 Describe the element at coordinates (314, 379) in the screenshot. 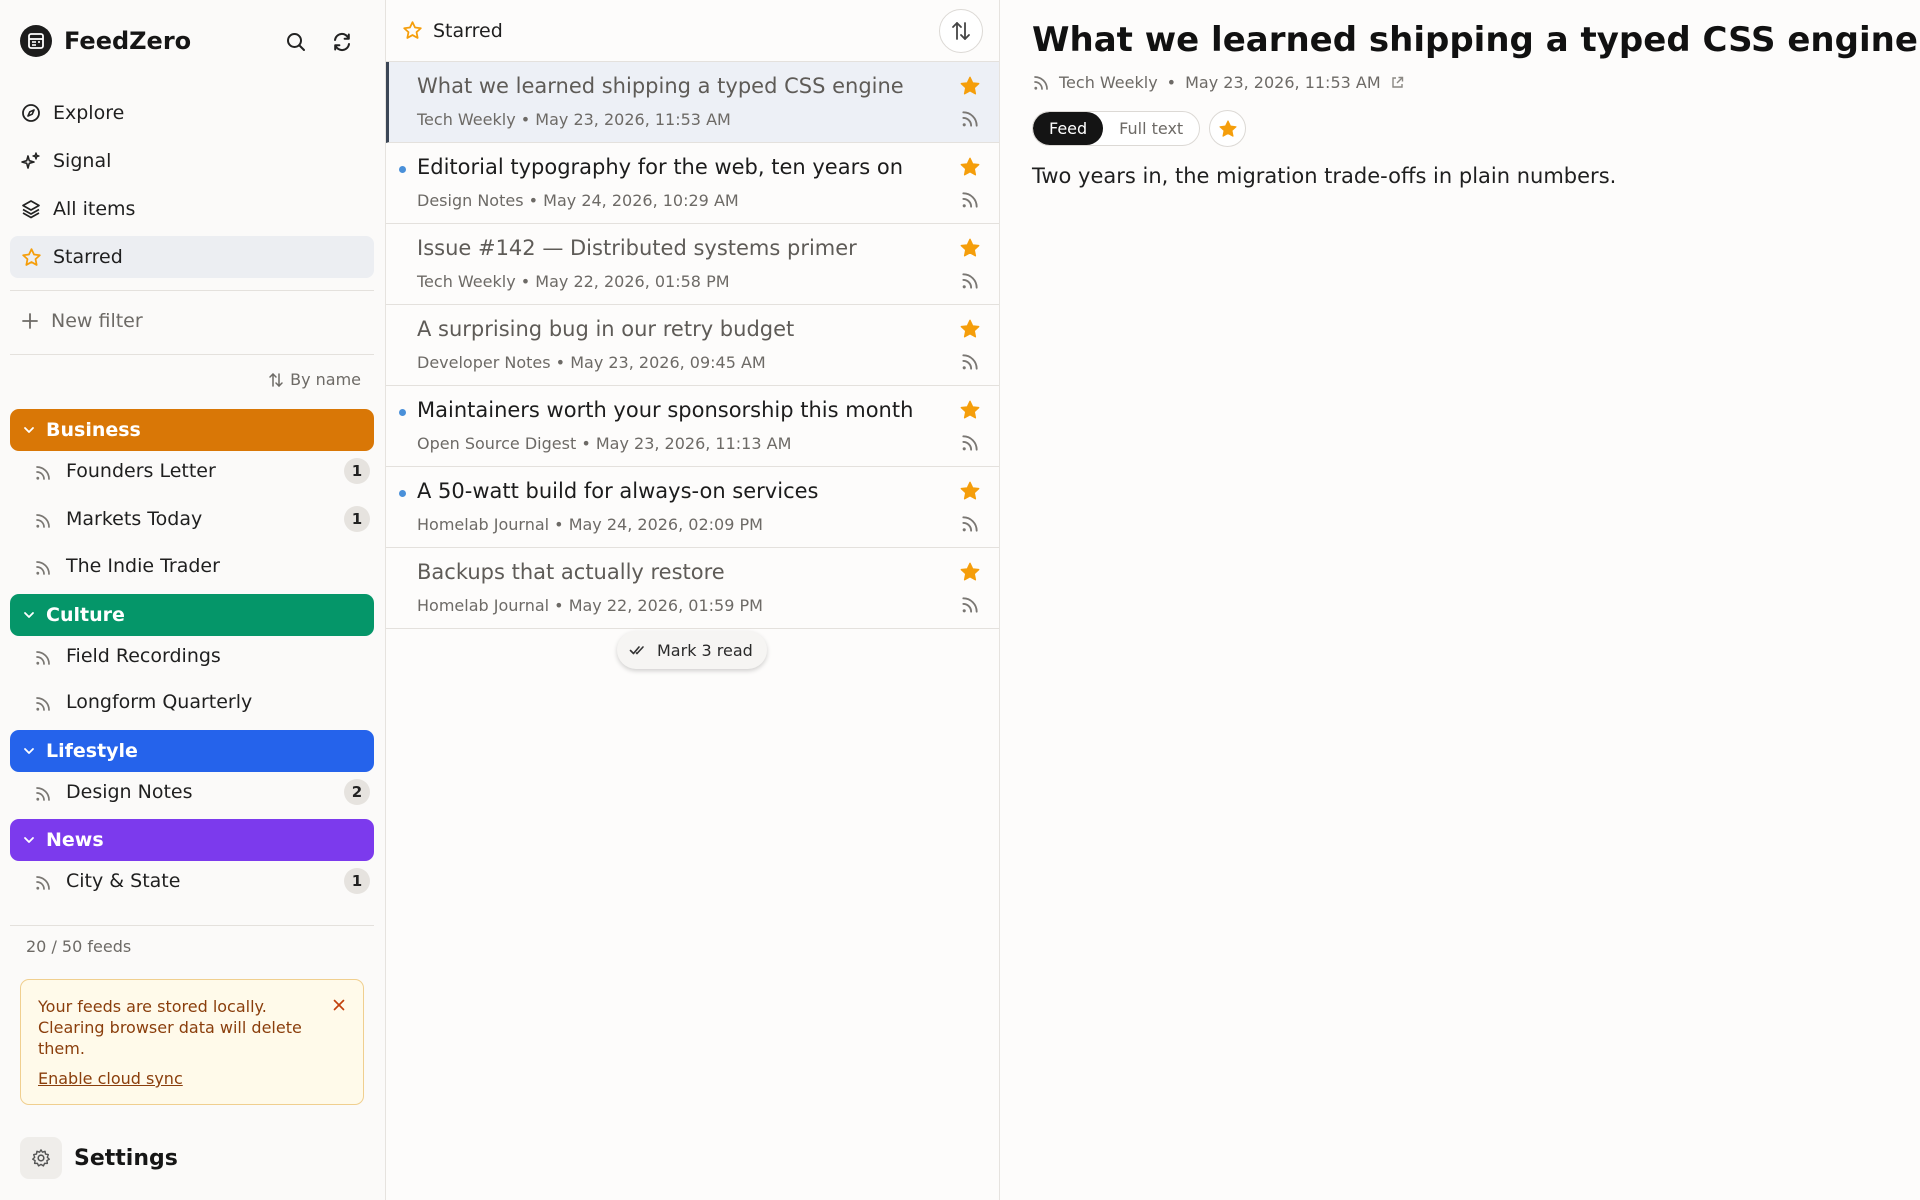

I see `sort-by-name-button: By name` at that location.